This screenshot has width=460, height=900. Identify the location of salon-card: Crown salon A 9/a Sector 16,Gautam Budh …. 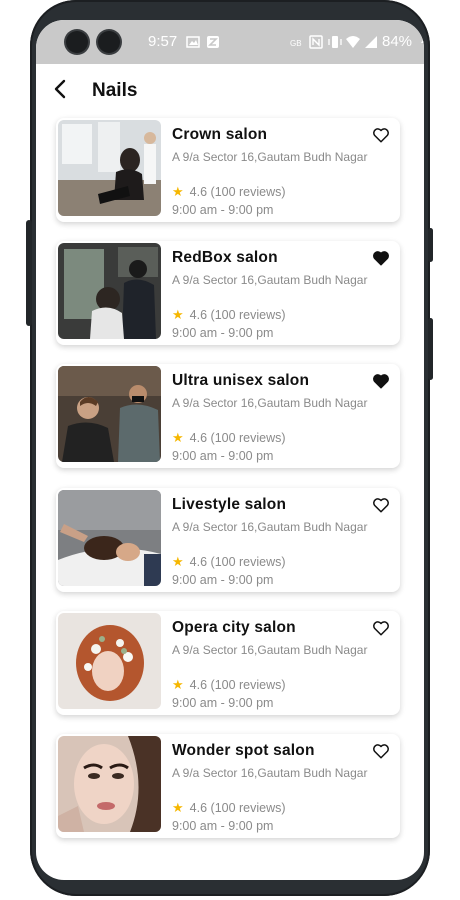
(228, 170).